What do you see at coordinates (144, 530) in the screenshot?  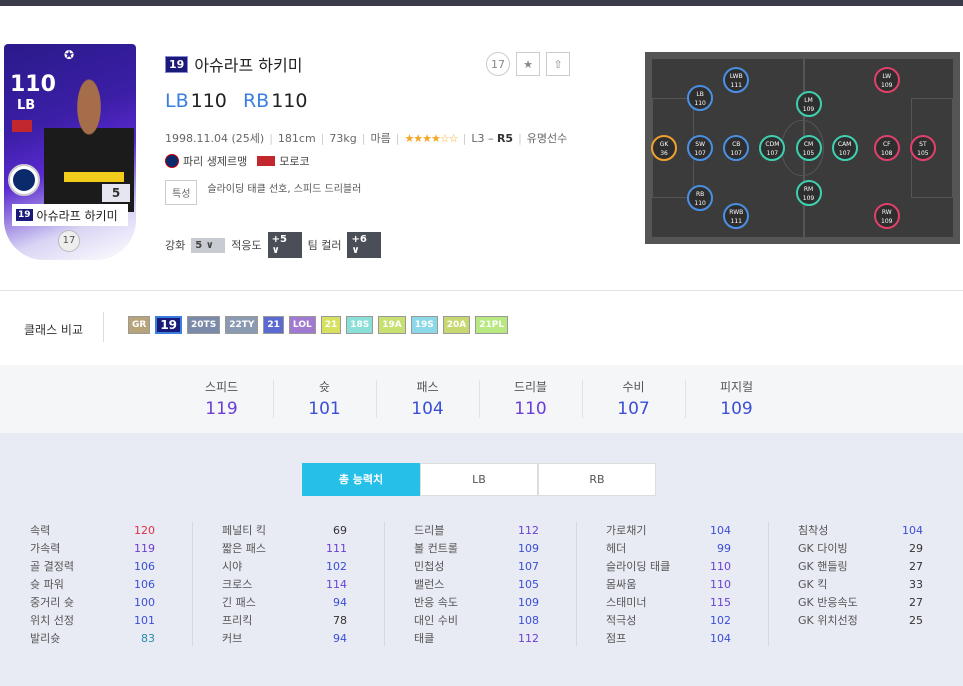 I see `stat-value: 120` at bounding box center [144, 530].